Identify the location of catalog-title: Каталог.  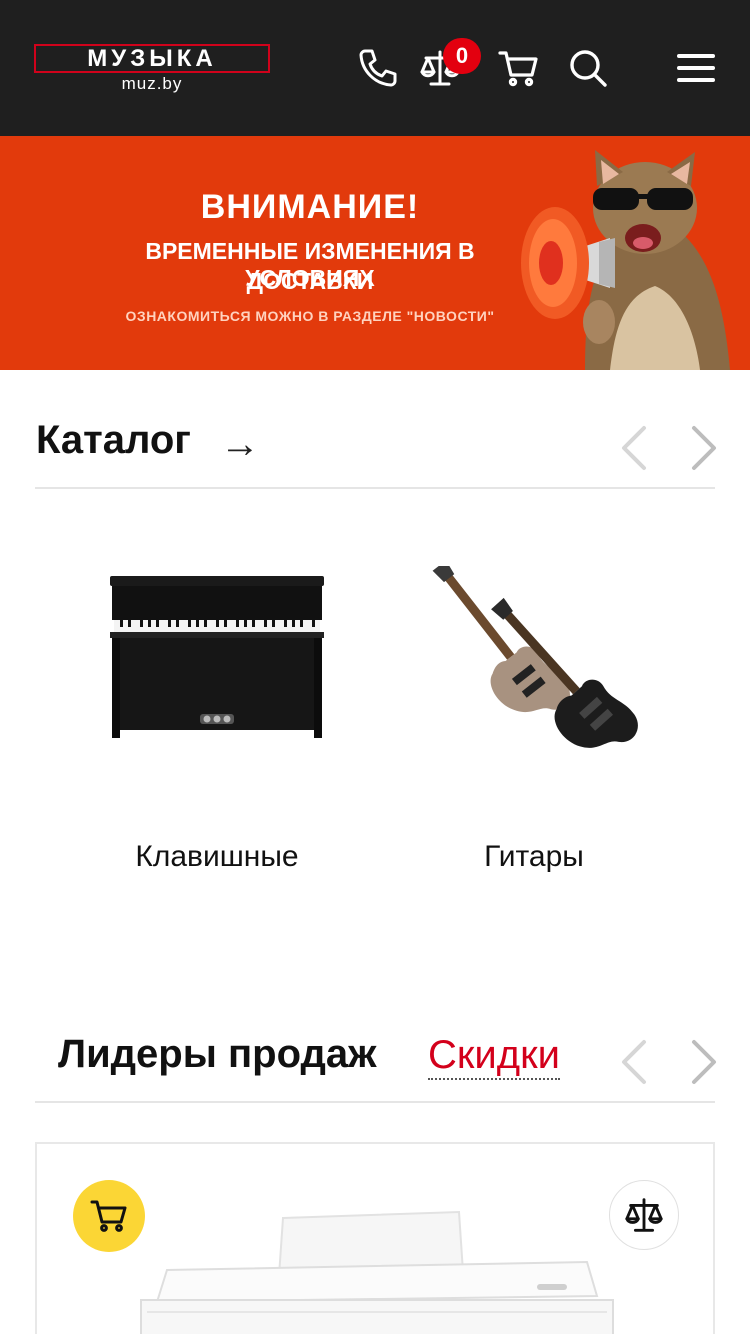
(113, 440).